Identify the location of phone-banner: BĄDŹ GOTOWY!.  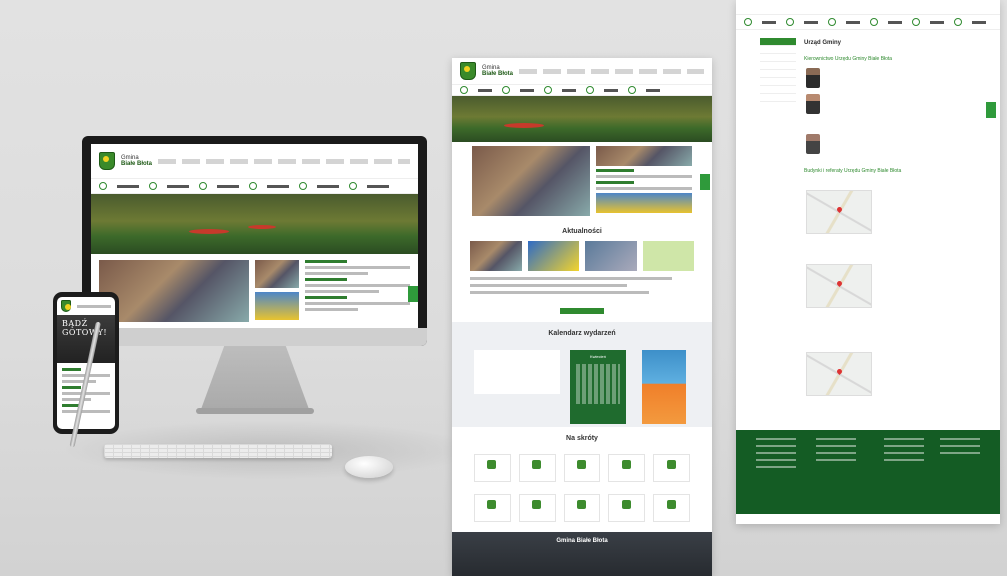
(86, 339).